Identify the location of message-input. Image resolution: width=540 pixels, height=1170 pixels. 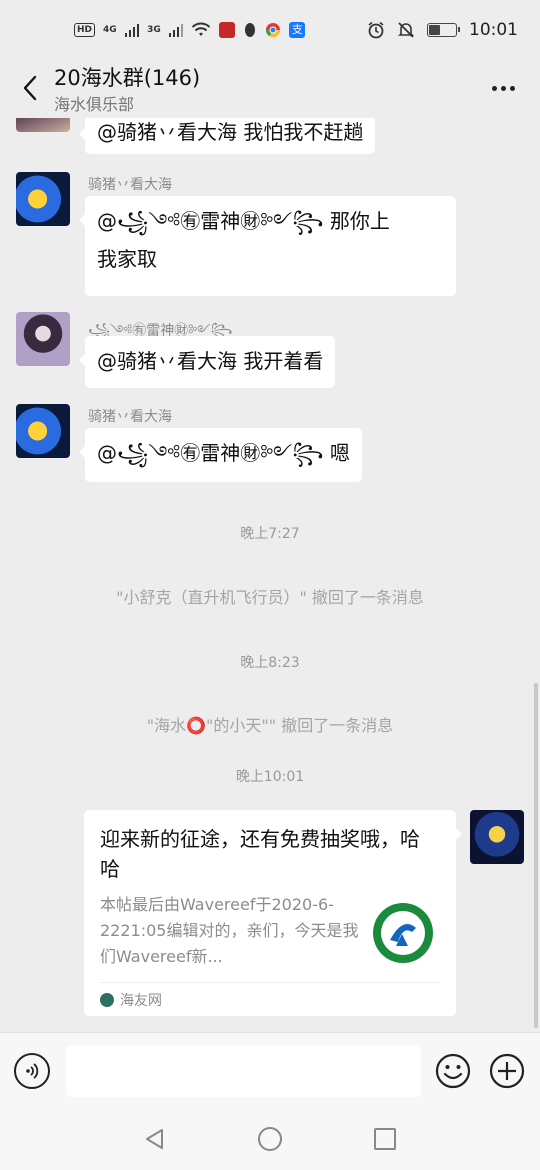
(243, 1071).